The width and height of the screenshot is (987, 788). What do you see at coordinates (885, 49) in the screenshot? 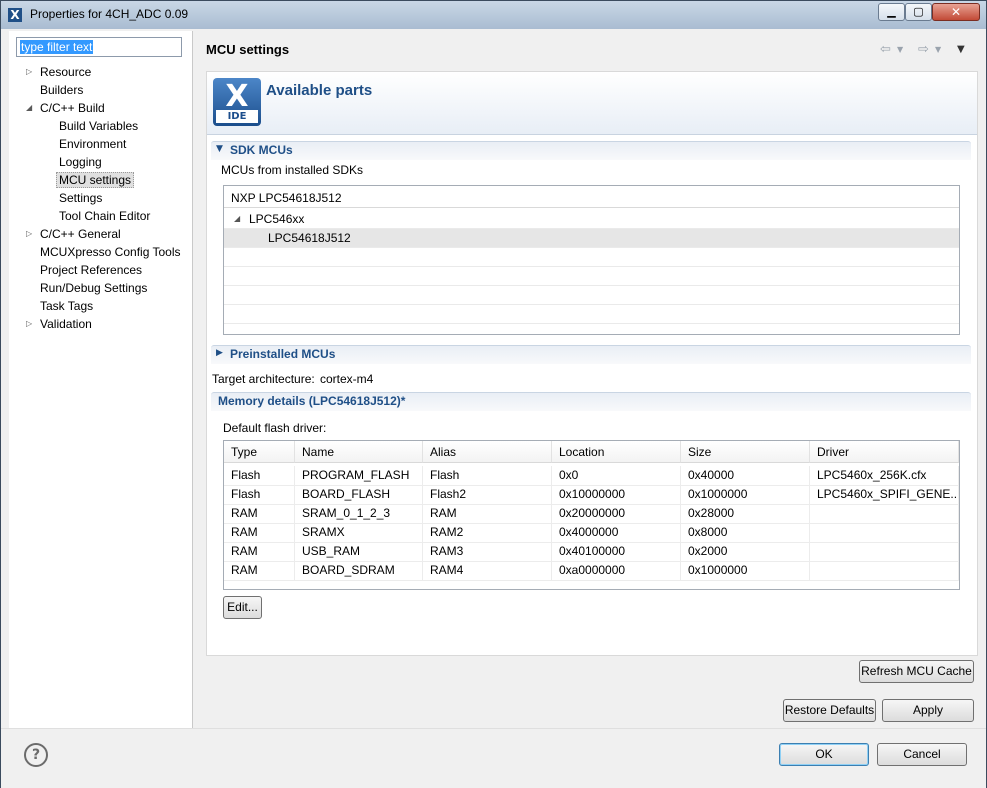
I see `back-icon: ⇦` at bounding box center [885, 49].